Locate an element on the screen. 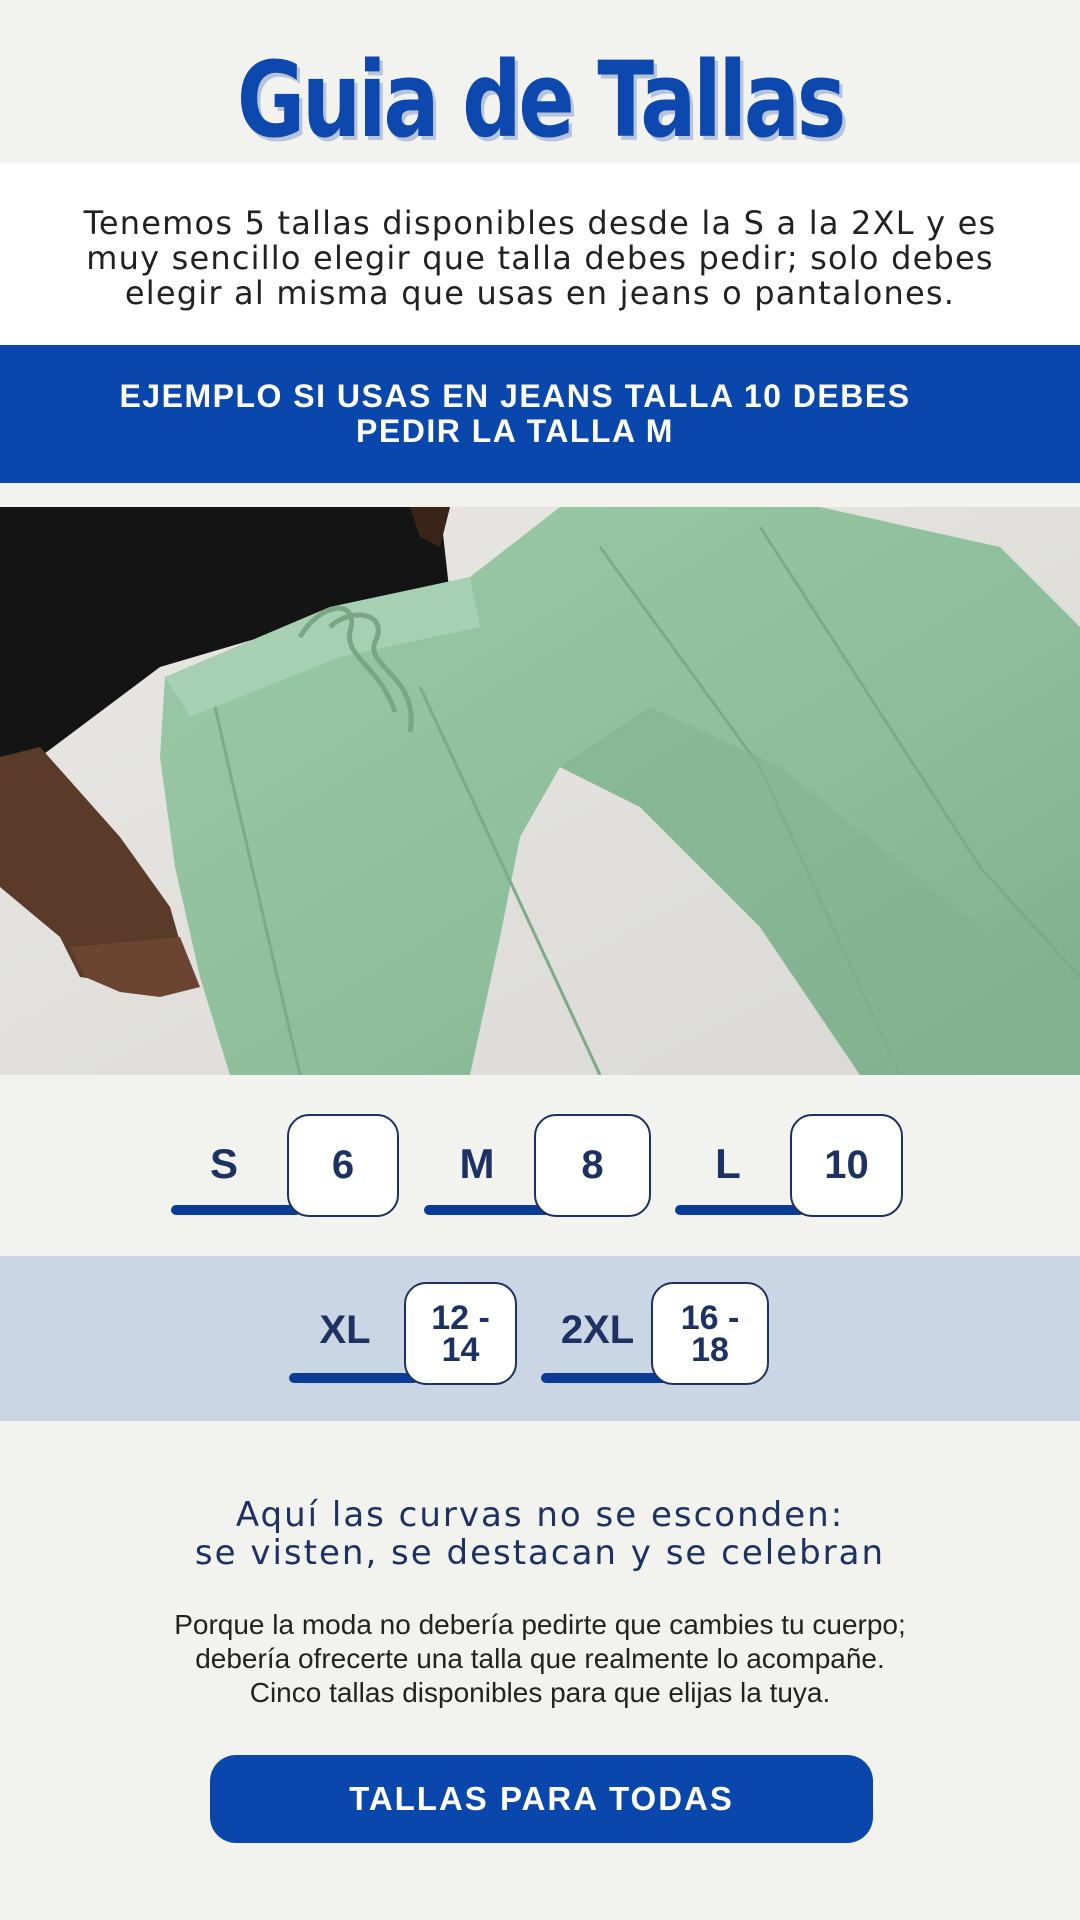 The image size is (1080, 1920). jeans-size-value: 8 is located at coordinates (592, 1165).